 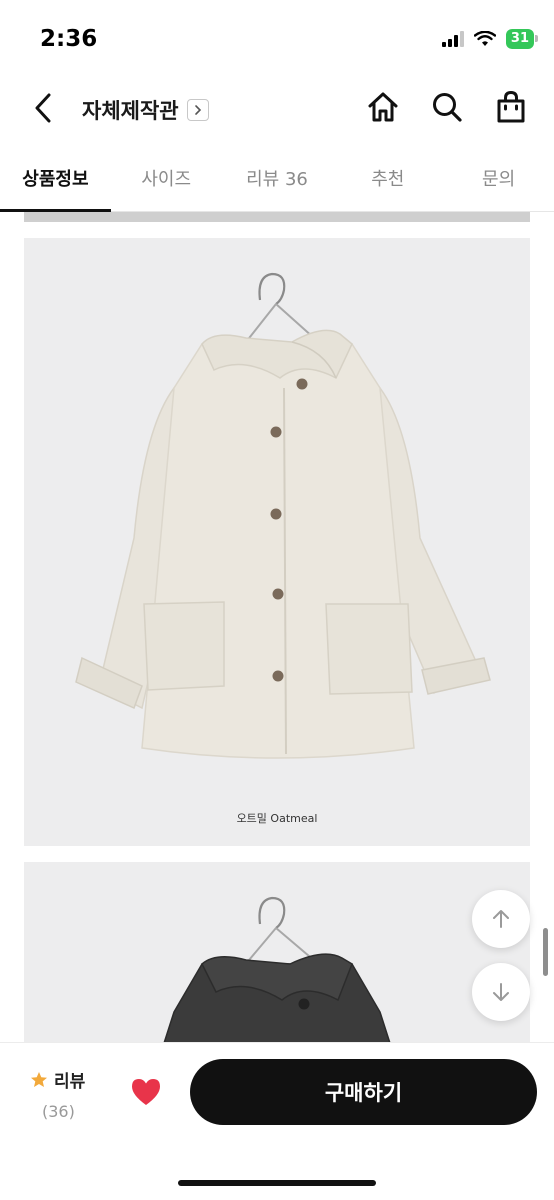 What do you see at coordinates (452, 39) in the screenshot?
I see `signal-icon` at bounding box center [452, 39].